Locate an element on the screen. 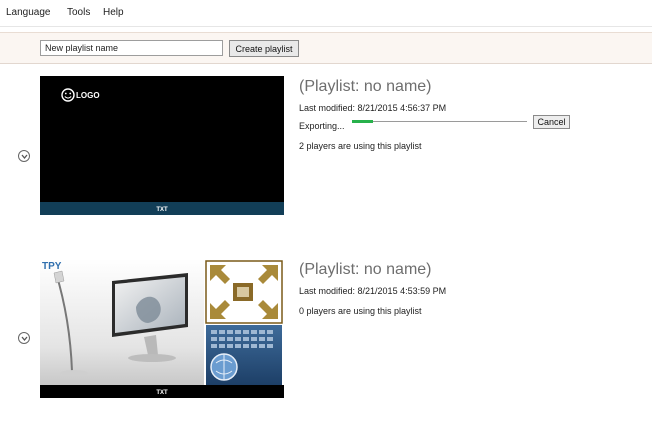  playlist-toolbar: Create playlist is located at coordinates (326, 48).